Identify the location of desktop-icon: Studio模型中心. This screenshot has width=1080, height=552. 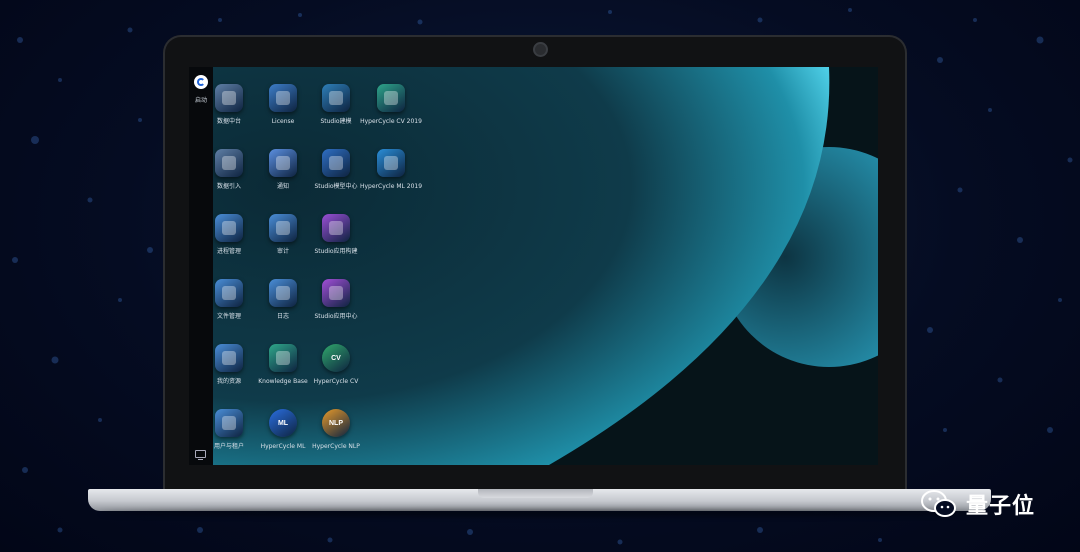
(336, 177).